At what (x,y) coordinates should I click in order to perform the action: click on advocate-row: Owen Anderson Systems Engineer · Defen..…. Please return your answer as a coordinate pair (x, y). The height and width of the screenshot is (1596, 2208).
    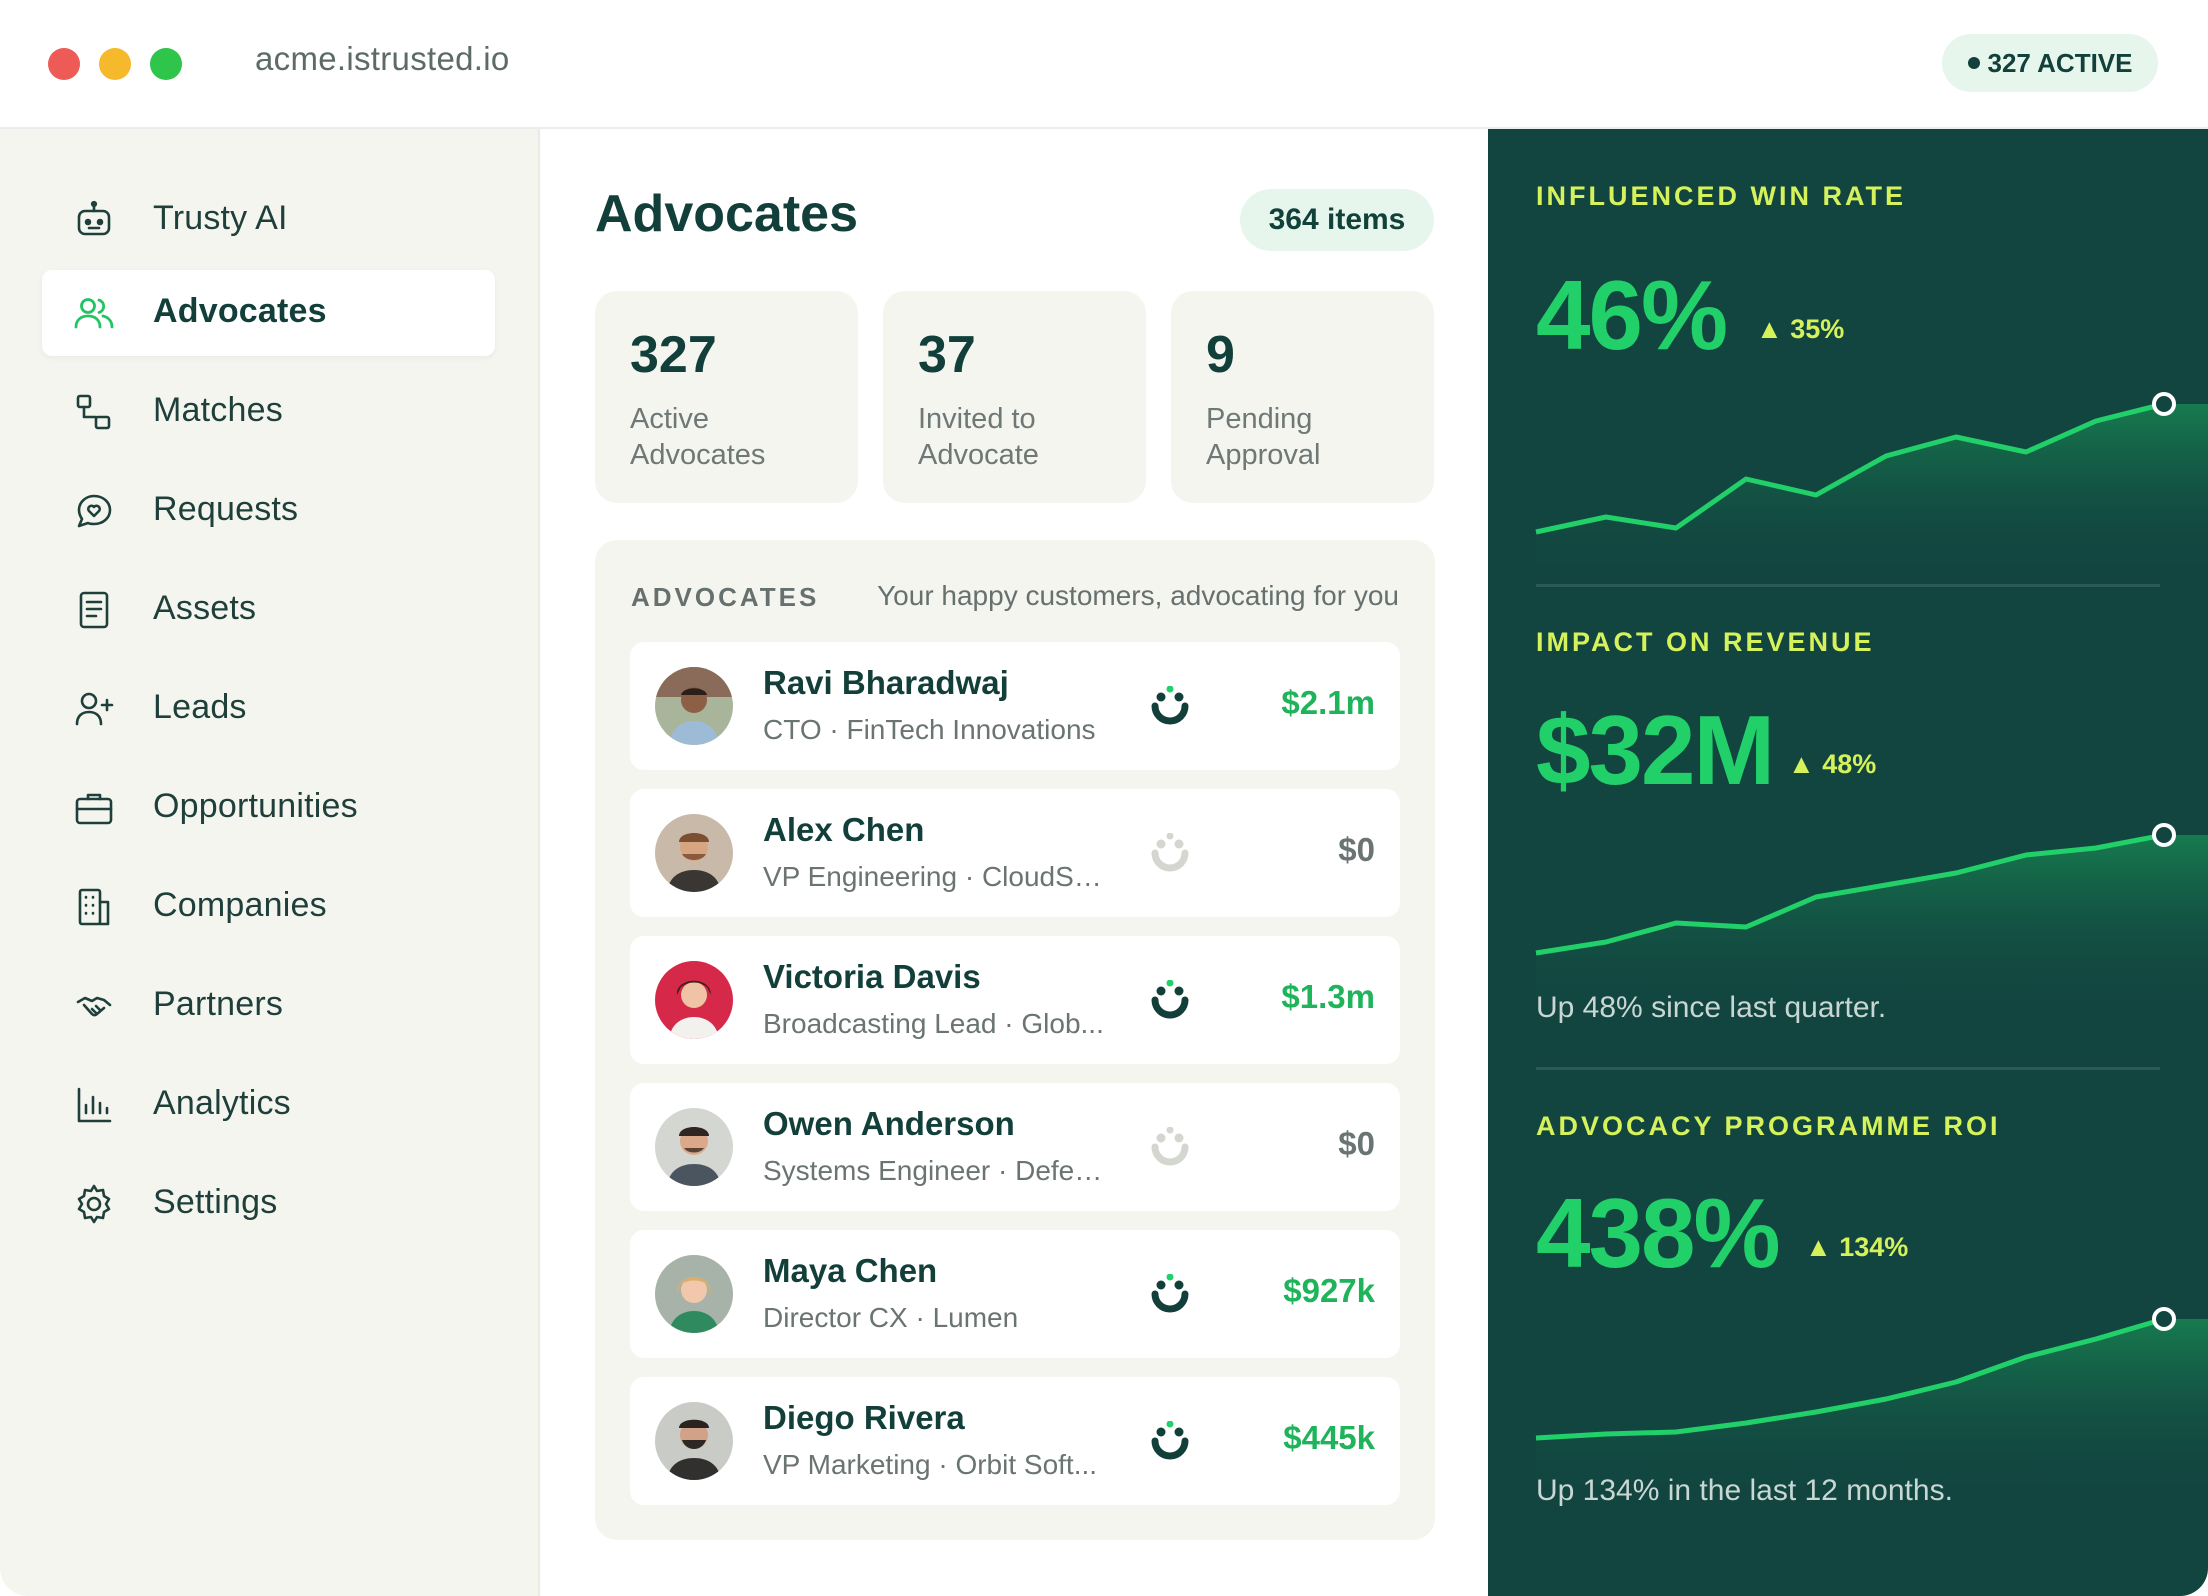
    Looking at the image, I should click on (1015, 1147).